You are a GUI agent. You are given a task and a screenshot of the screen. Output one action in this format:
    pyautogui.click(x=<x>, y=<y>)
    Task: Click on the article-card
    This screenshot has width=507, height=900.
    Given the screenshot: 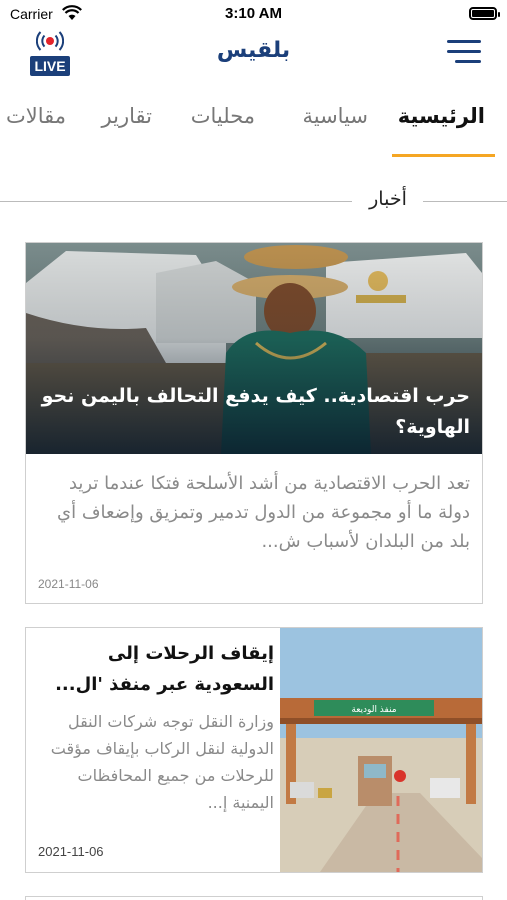 What is the action you would take?
    pyautogui.click(x=254, y=898)
    